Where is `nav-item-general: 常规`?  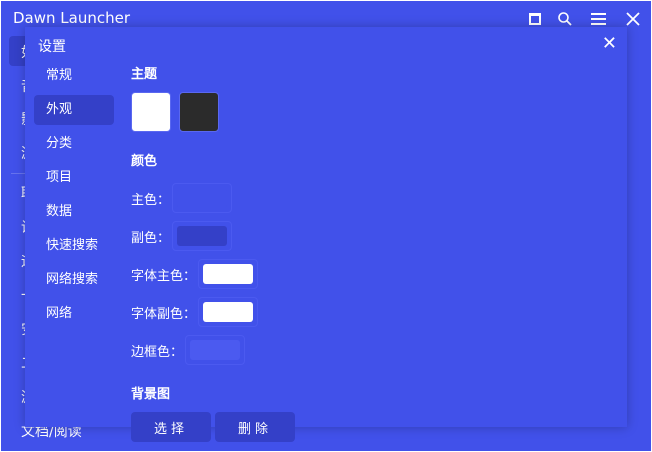 nav-item-general: 常规 is located at coordinates (74, 76).